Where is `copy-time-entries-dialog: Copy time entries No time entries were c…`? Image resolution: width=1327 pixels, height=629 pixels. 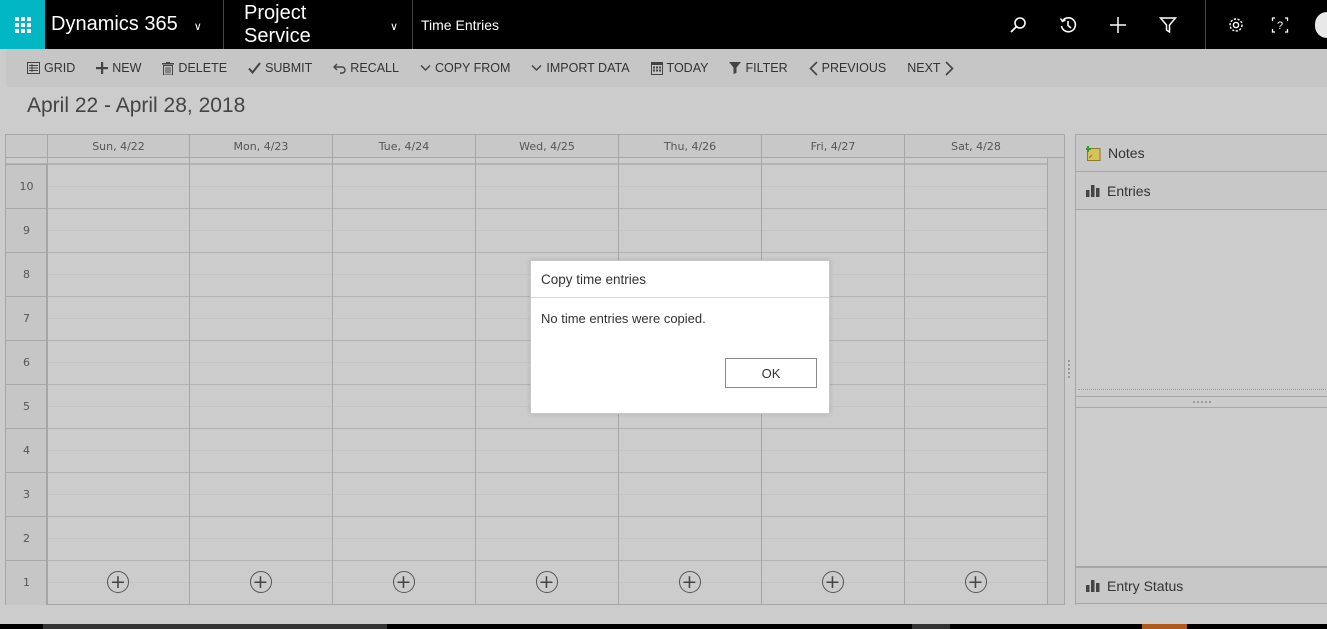
copy-time-entries-dialog: Copy time entries No time entries were c… is located at coordinates (680, 337).